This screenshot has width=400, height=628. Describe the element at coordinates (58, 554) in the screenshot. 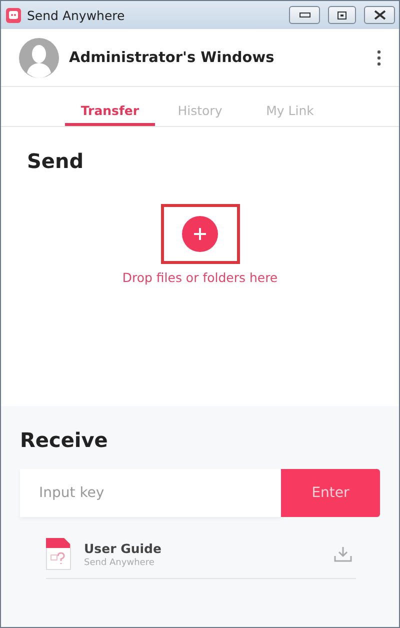

I see `help-document-icon` at that location.